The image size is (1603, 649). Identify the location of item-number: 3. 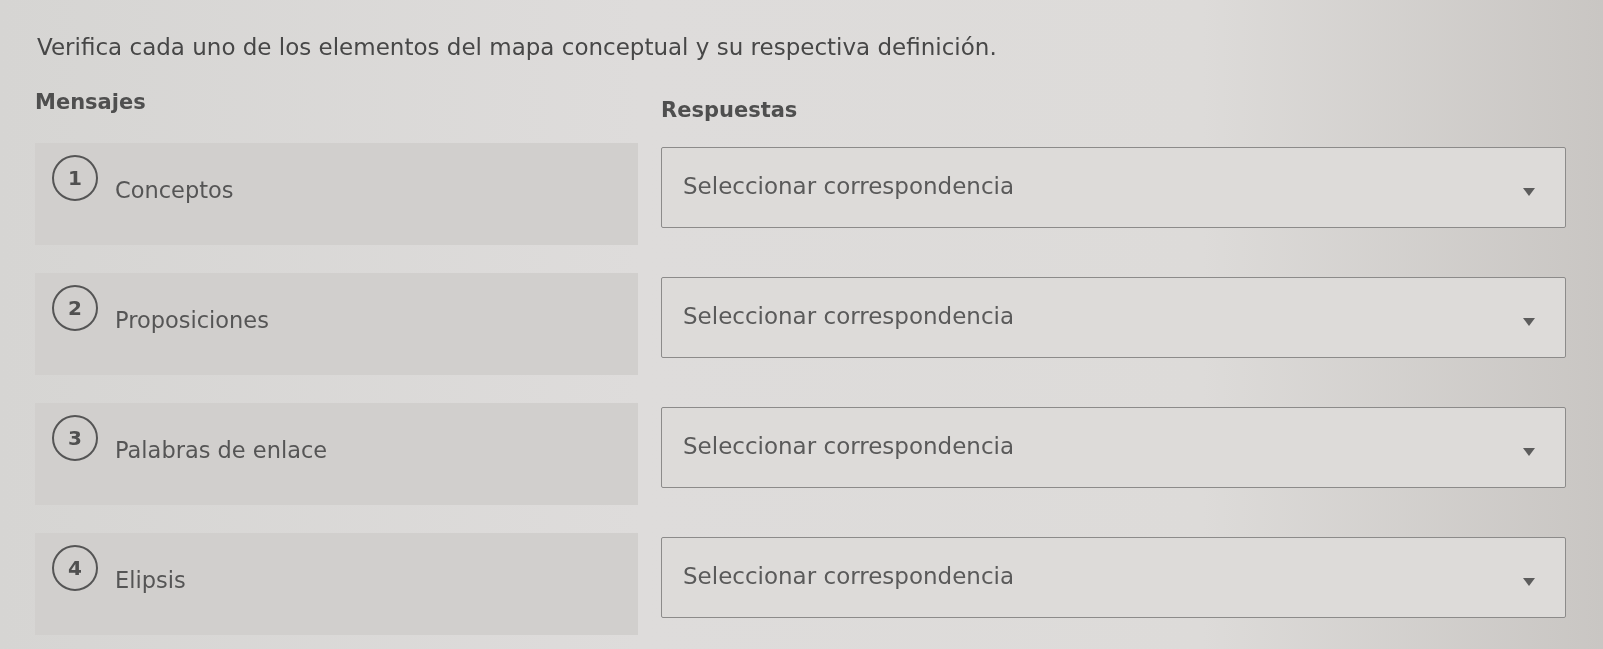
(75, 438).